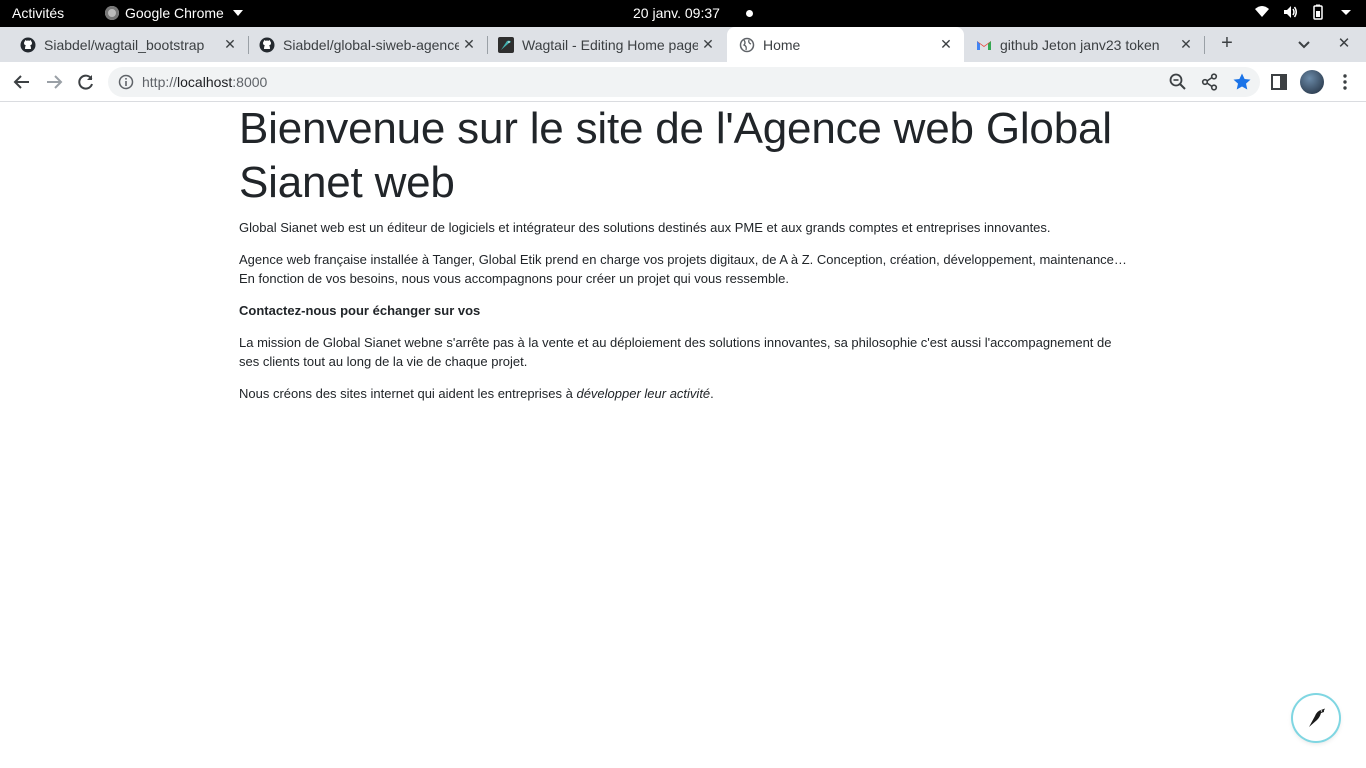 The width and height of the screenshot is (1366, 768). I want to click on closing-period: ., so click(712, 393).